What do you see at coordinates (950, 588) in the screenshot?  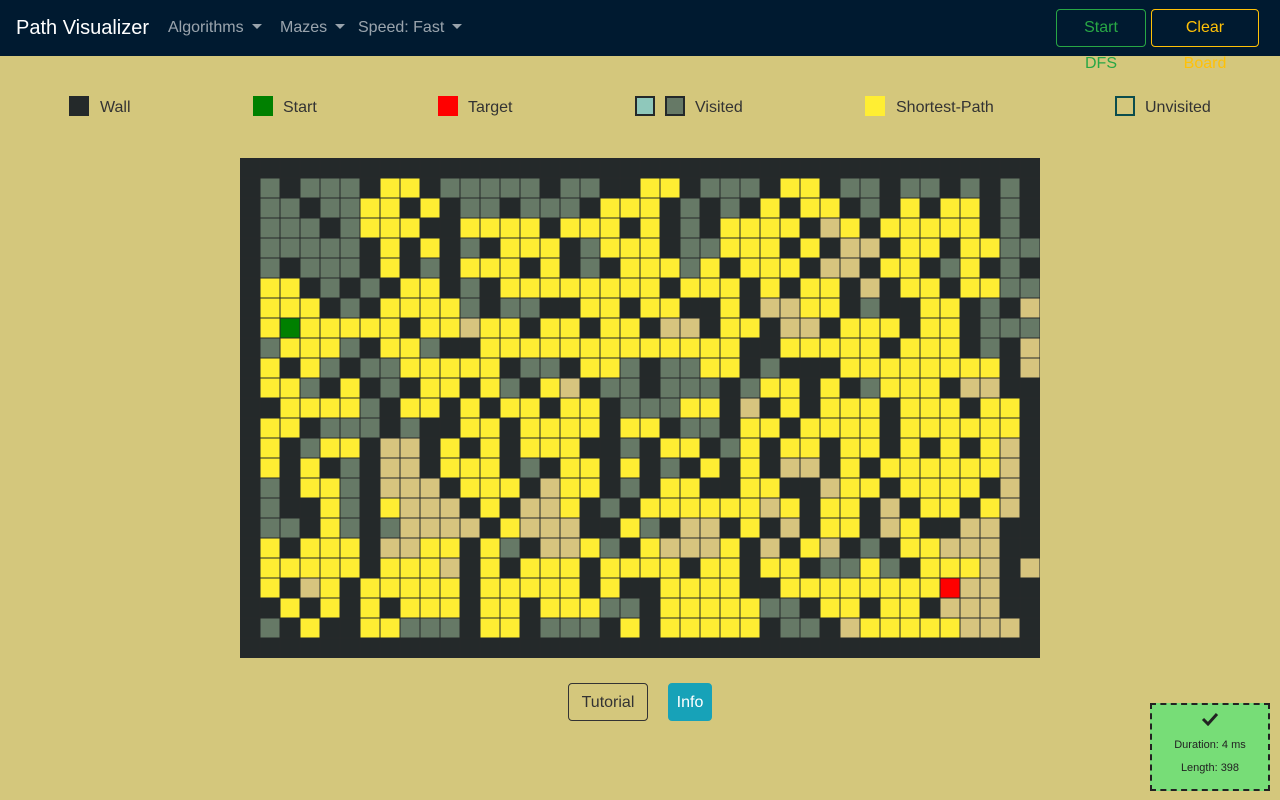 I see `target-node` at bounding box center [950, 588].